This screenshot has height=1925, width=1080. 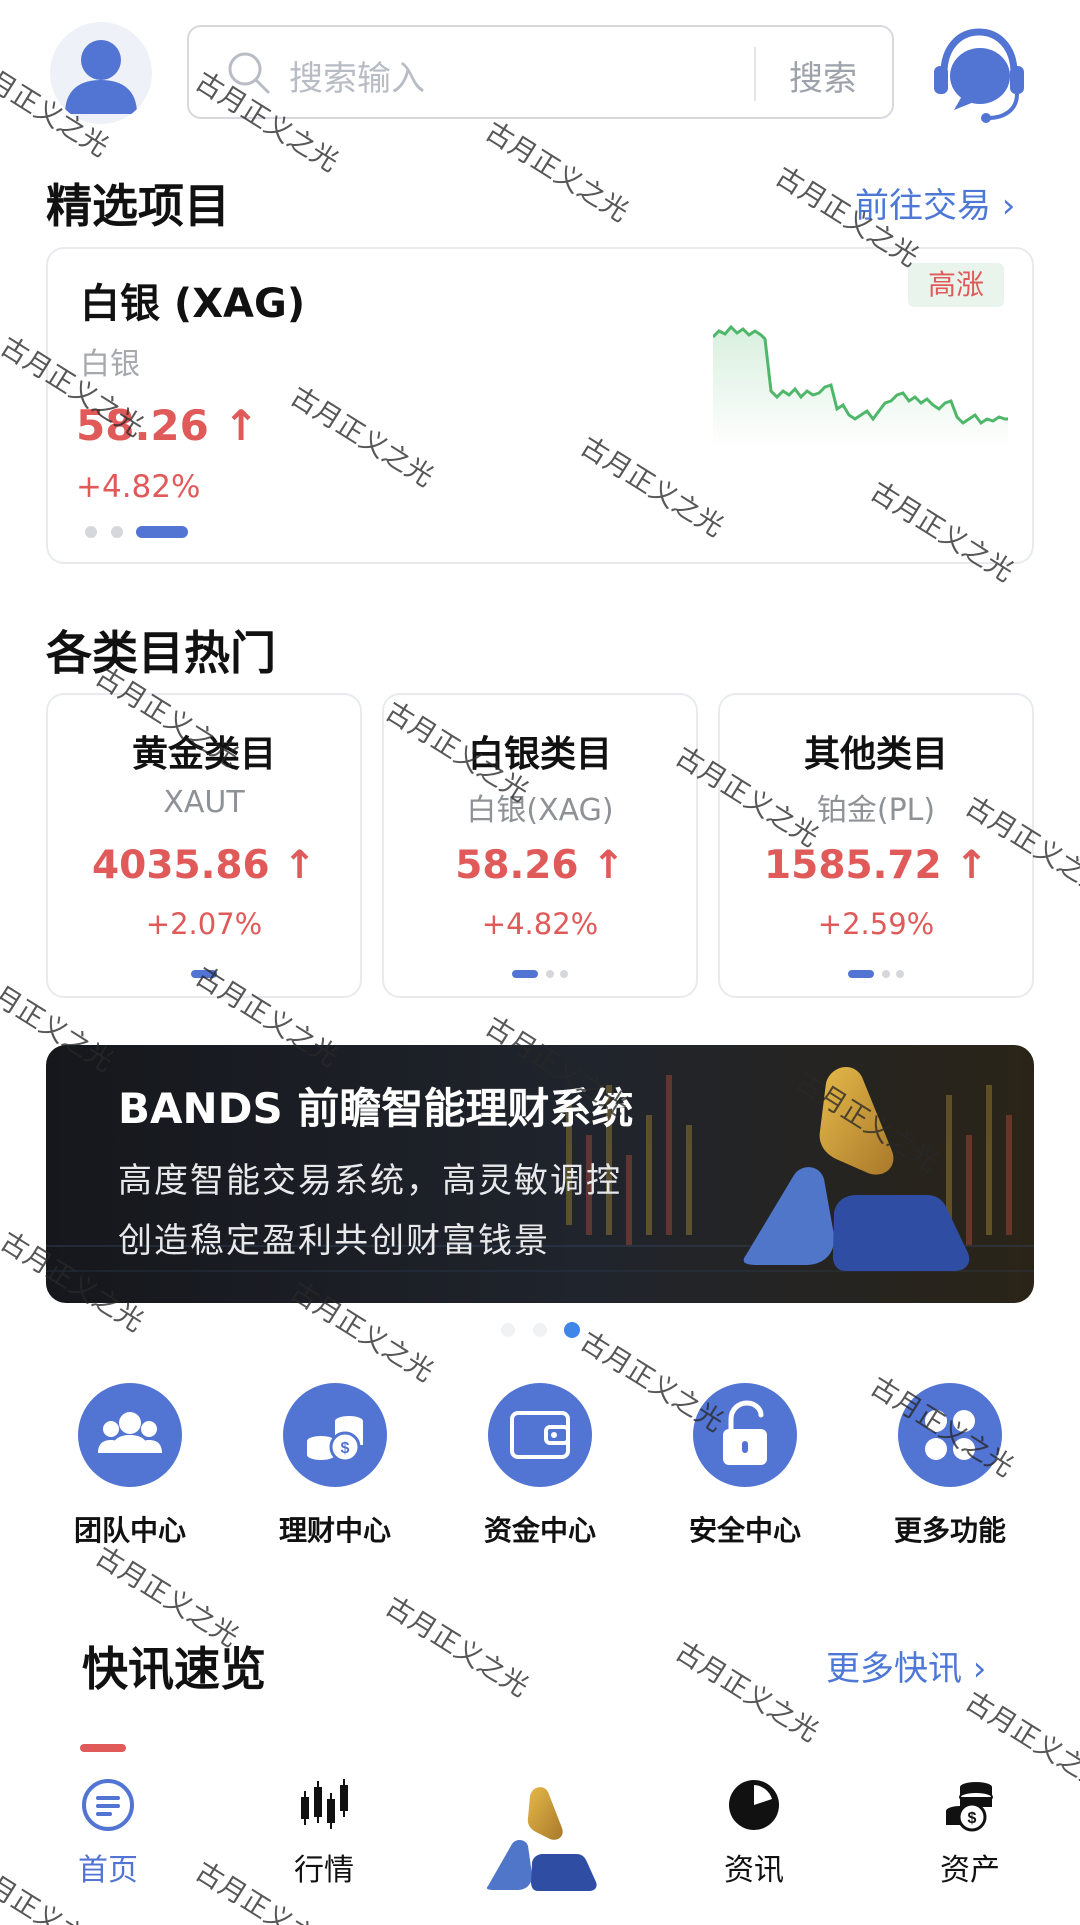 I want to click on featured-pager-dots, so click(x=136, y=532).